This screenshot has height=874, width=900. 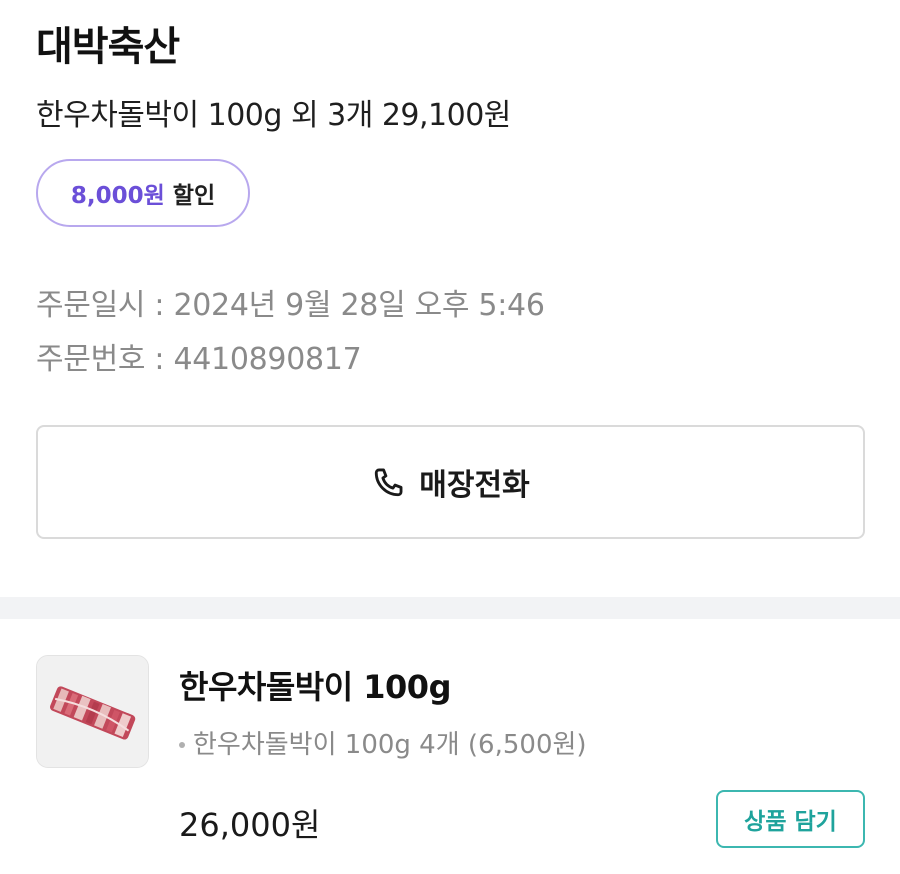 I want to click on phone-icon, so click(x=389, y=482).